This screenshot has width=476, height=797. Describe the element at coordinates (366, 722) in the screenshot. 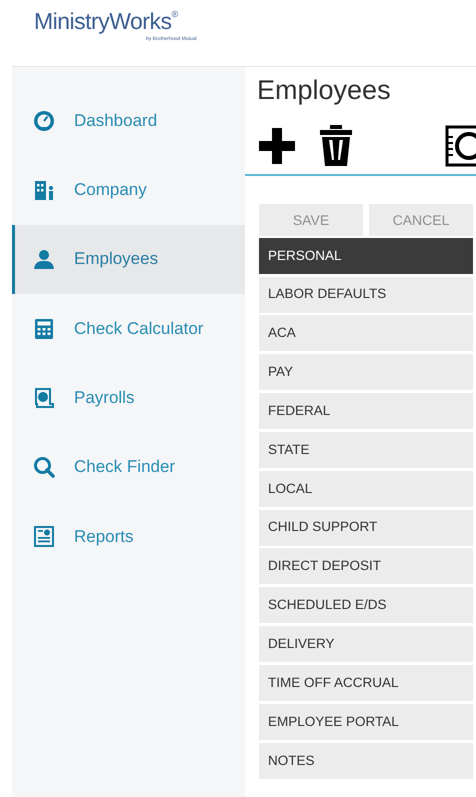

I see `section-tab: EMPLOYEE PORTAL` at that location.